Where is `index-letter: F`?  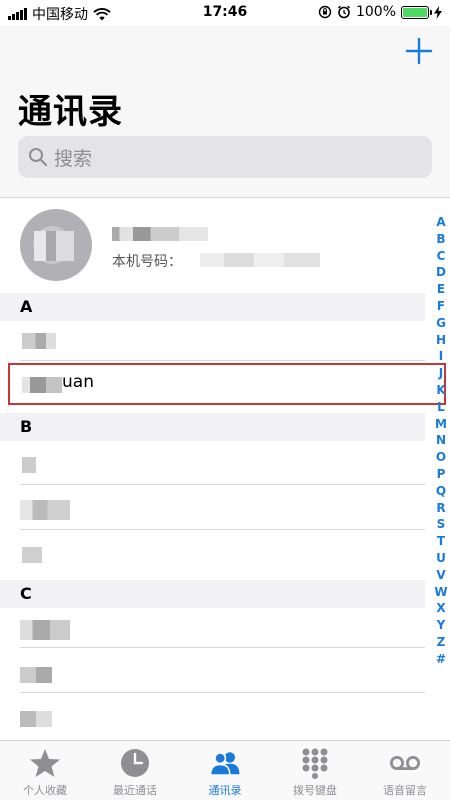 index-letter: F is located at coordinates (441, 306).